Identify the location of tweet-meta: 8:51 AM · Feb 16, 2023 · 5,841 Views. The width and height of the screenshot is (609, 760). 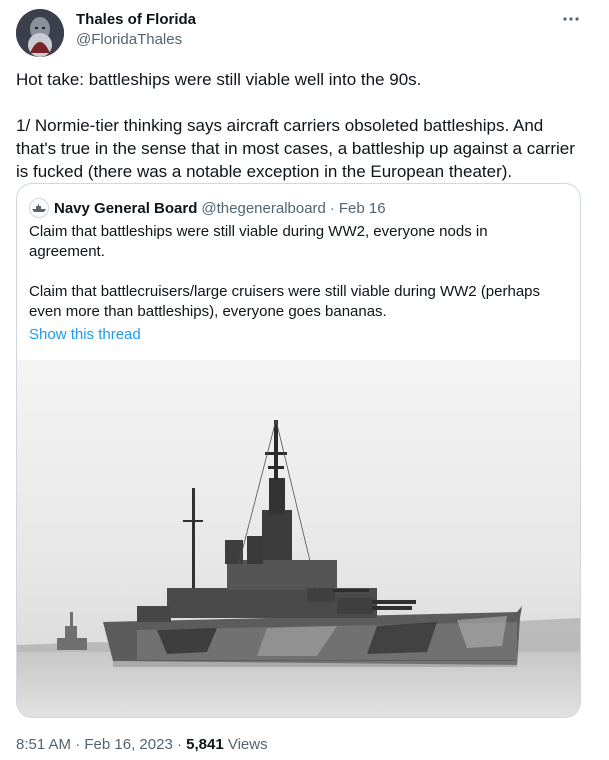
(142, 745).